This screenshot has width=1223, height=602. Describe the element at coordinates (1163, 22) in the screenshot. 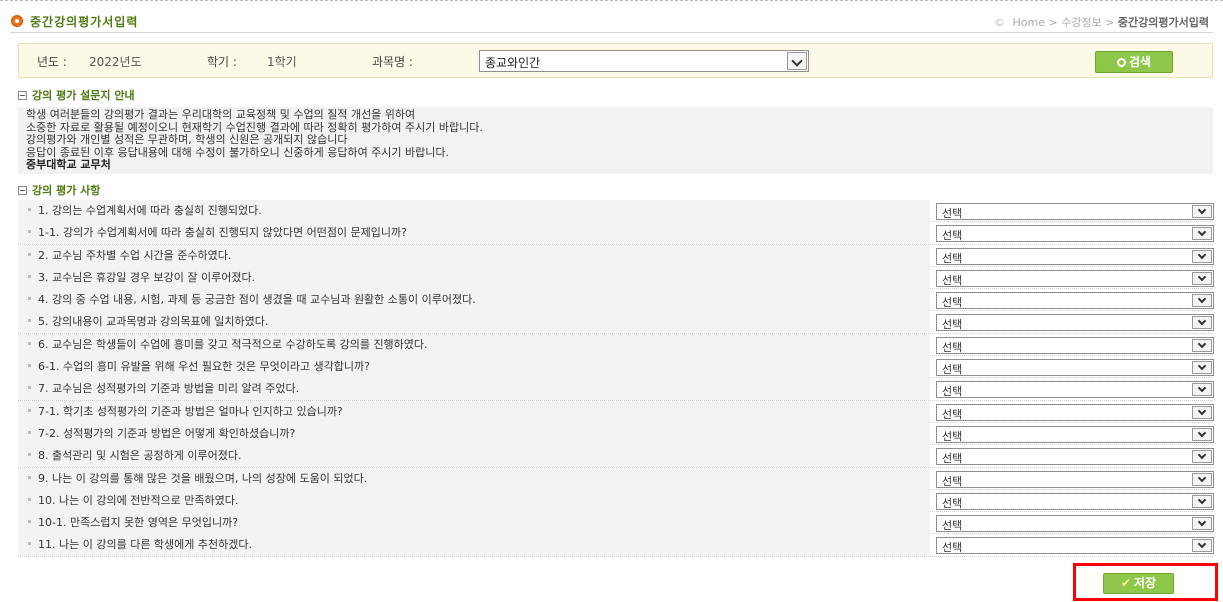

I see `breadcrumb-current: 중간강의평가서입력` at that location.